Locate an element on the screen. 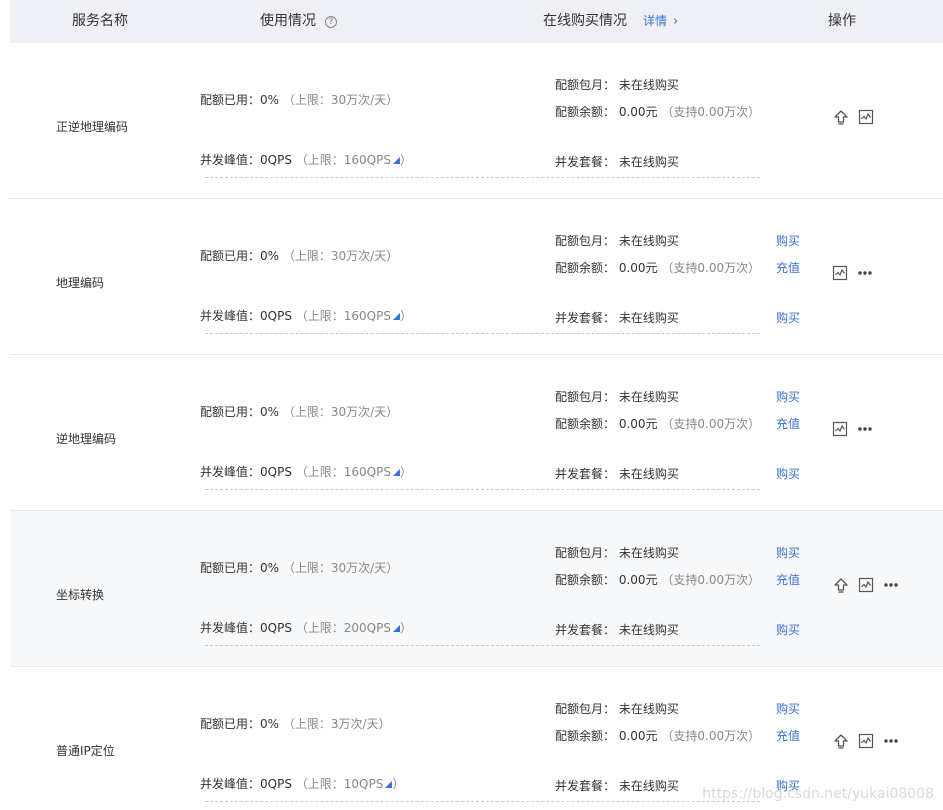  row-divider is located at coordinates (482, 177).